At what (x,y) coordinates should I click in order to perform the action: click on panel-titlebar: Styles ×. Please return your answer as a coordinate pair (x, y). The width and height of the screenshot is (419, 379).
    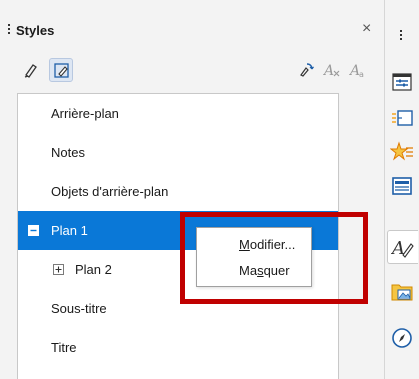
    Looking at the image, I should click on (192, 31).